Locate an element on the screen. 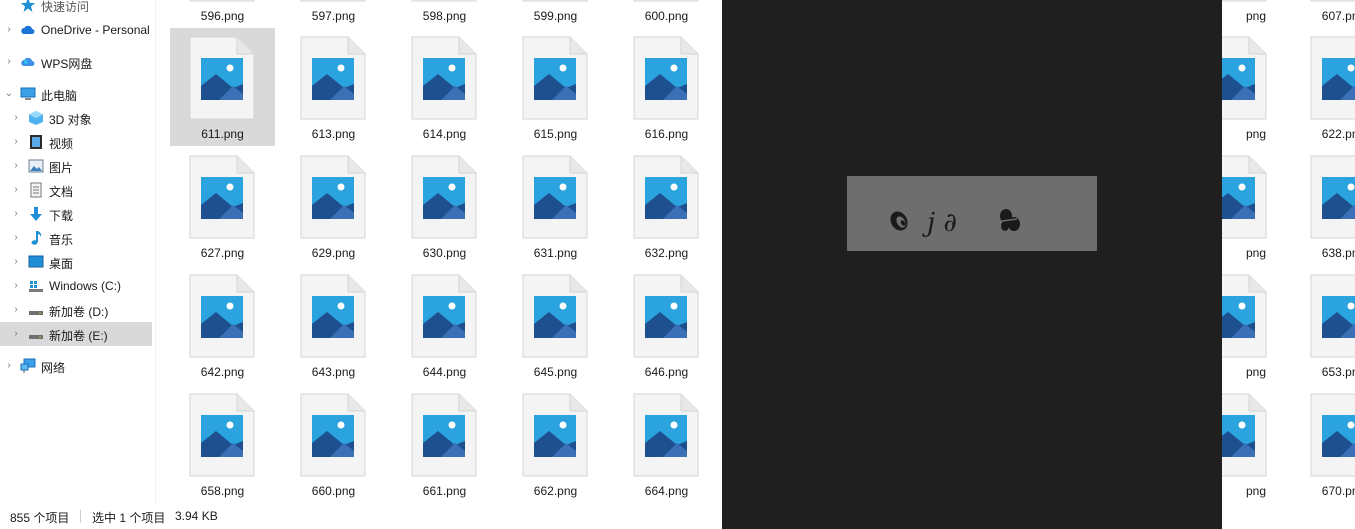  file-tile: 664.png is located at coordinates (666, 444).